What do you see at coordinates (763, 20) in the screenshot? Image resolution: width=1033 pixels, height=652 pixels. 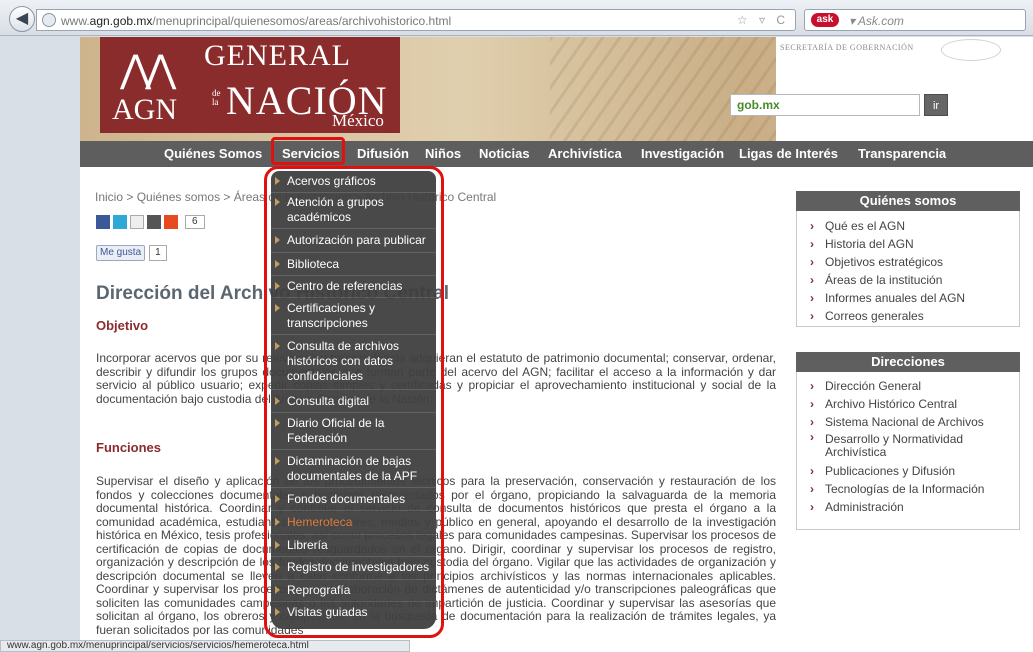 I see `bookmark-star-icon: ☆ ▿ C` at bounding box center [763, 20].